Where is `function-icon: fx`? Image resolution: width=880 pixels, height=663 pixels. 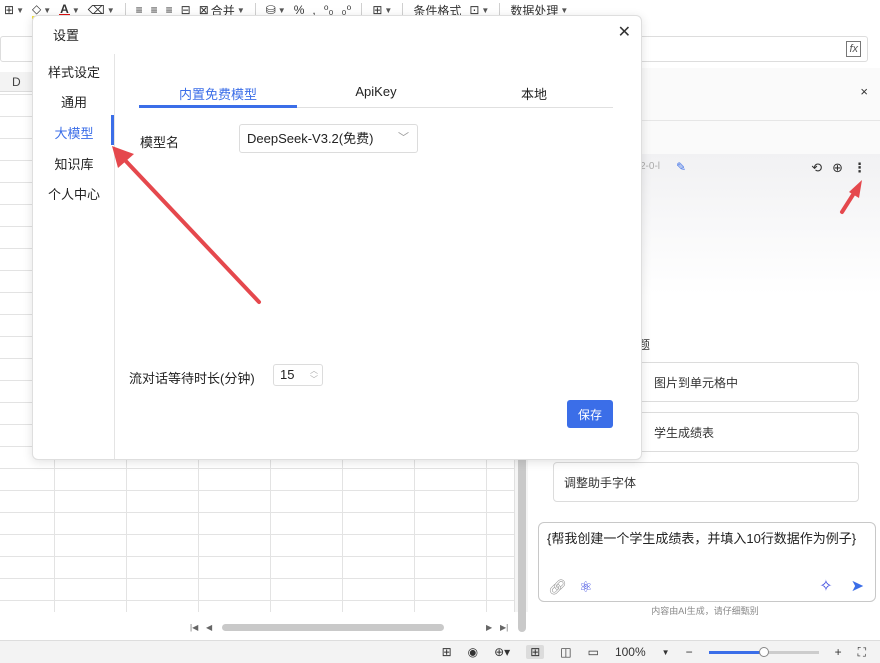
function-icon: fx is located at coordinates (853, 49).